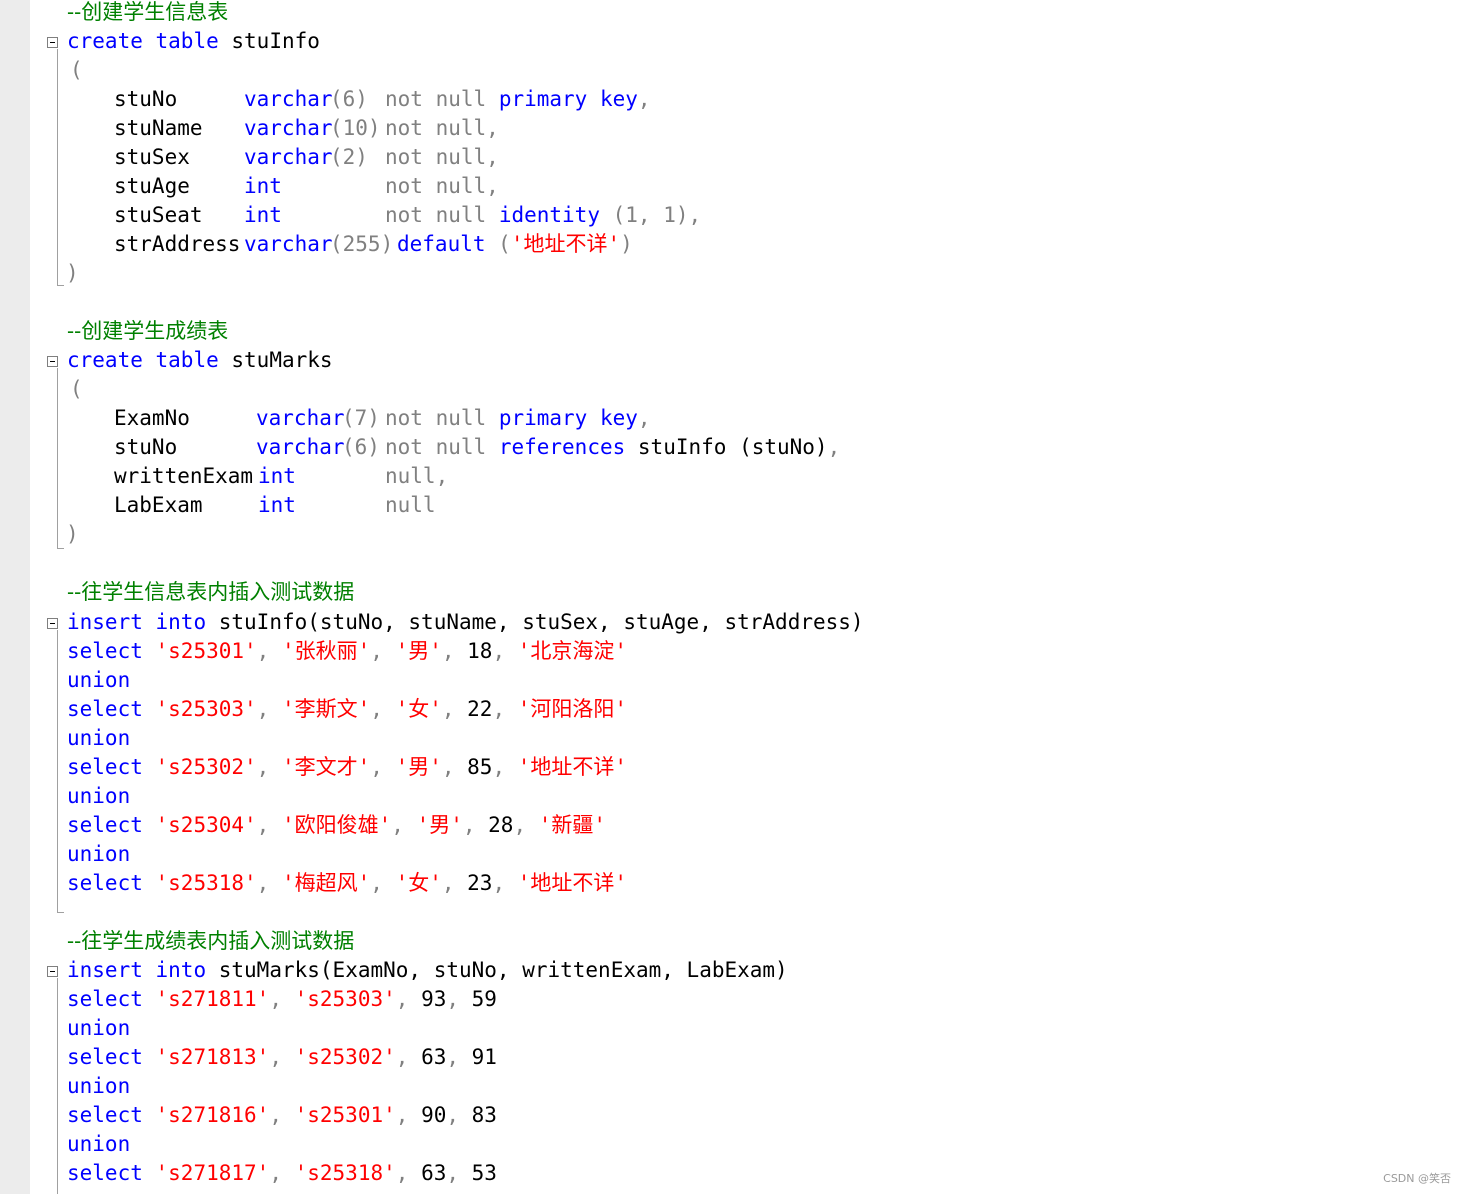  Describe the element at coordinates (441, 244) in the screenshot. I see `keyword: default` at that location.